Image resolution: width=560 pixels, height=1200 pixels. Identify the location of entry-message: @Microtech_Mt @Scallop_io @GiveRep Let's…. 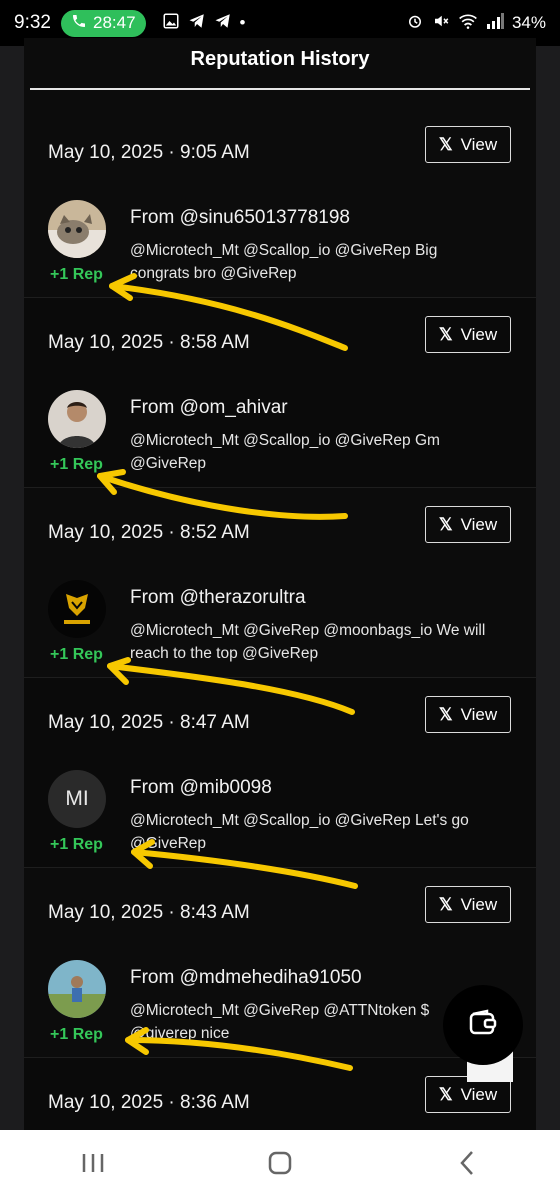
(299, 832).